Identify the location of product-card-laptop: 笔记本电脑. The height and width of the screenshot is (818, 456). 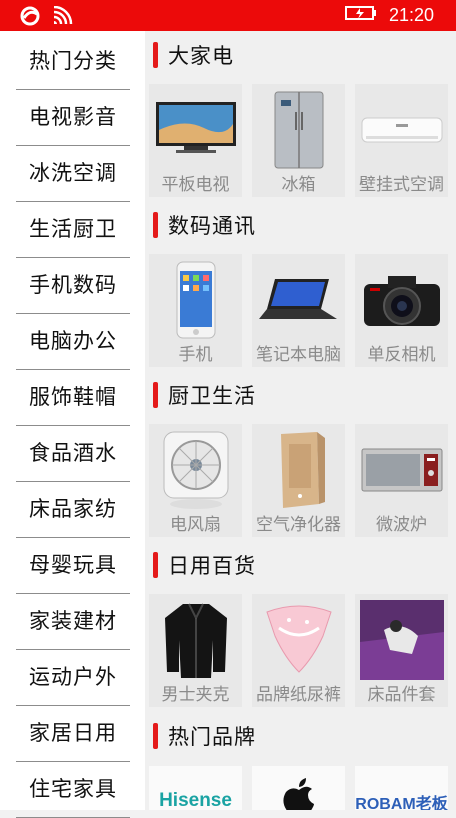
(298, 310).